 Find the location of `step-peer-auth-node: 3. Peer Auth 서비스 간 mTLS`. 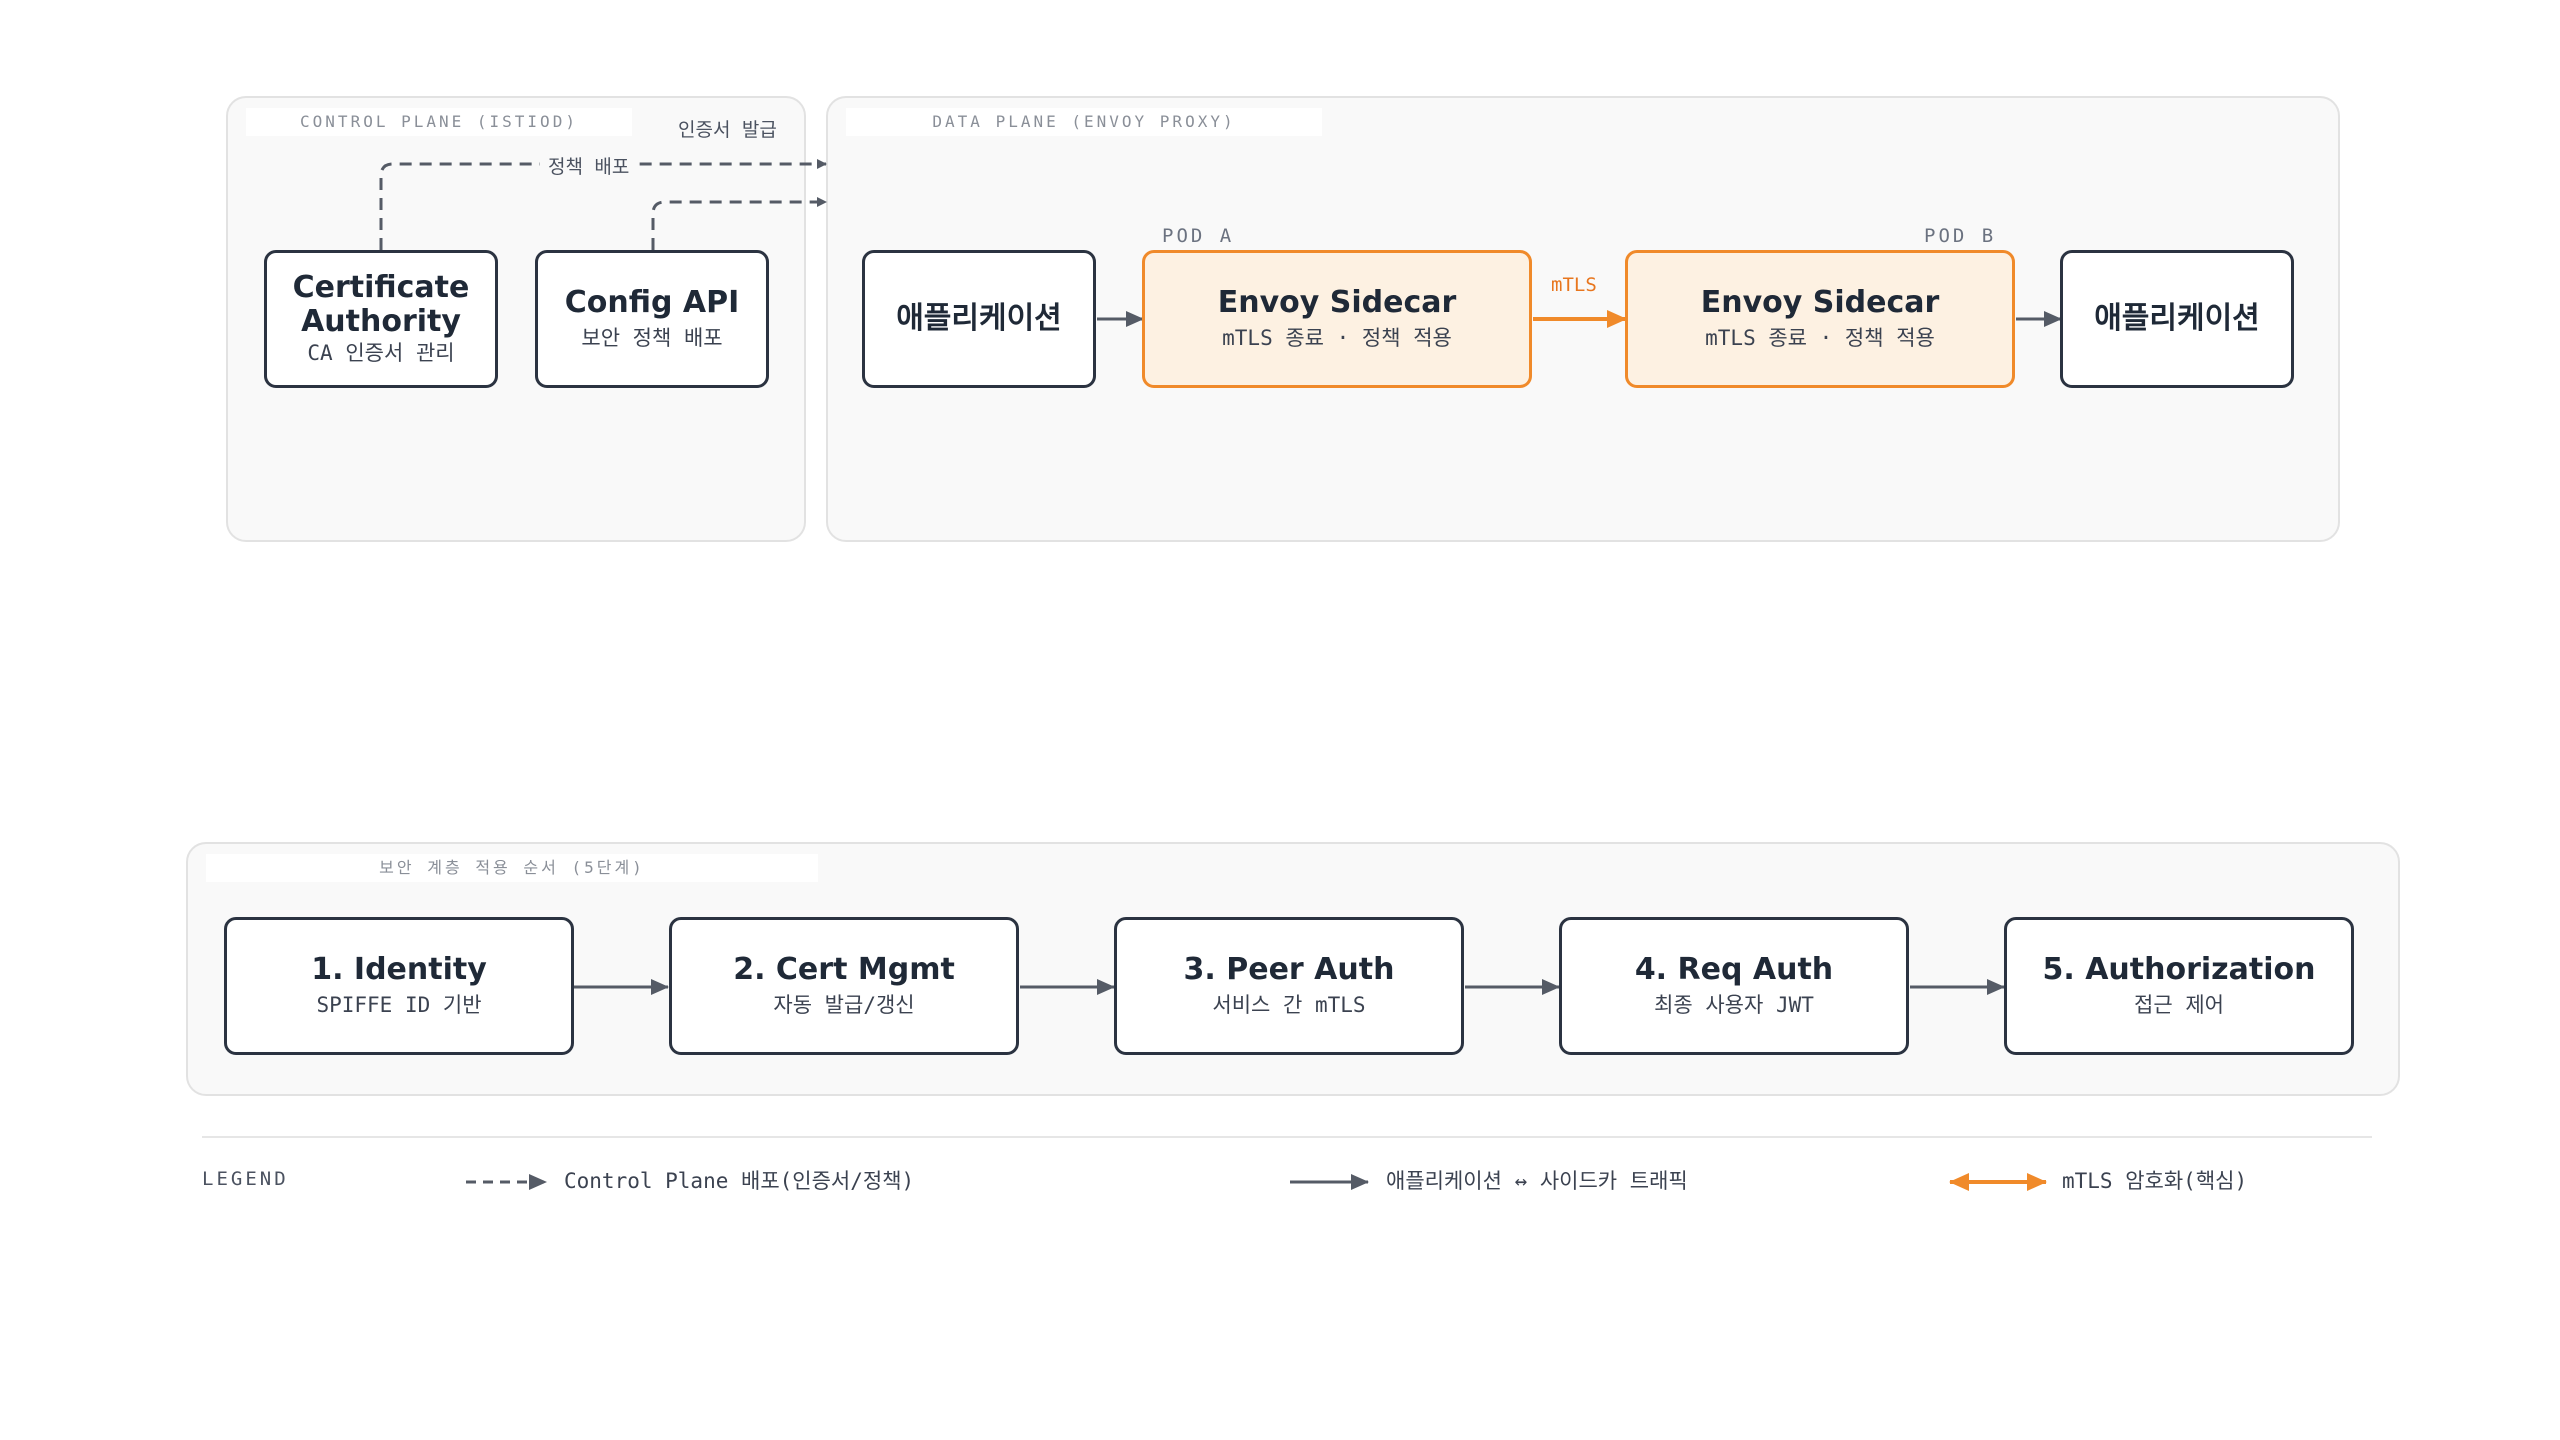

step-peer-auth-node: 3. Peer Auth 서비스 간 mTLS is located at coordinates (1289, 986).